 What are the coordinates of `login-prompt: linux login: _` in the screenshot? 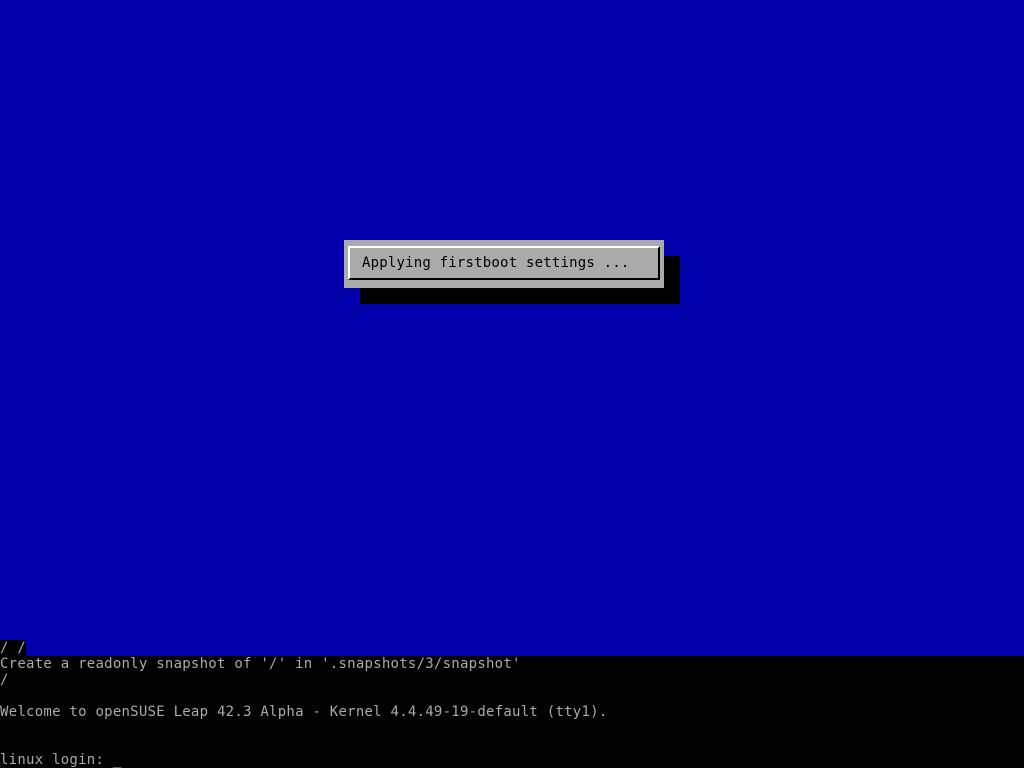 It's located at (61, 760).